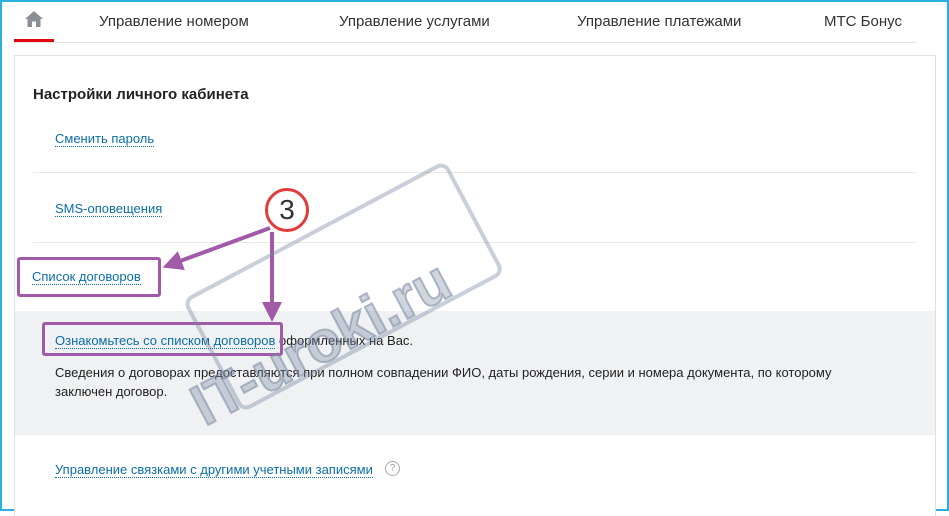  Describe the element at coordinates (105, 139) in the screenshot. I see `change-password-link: Сменить пароль` at that location.